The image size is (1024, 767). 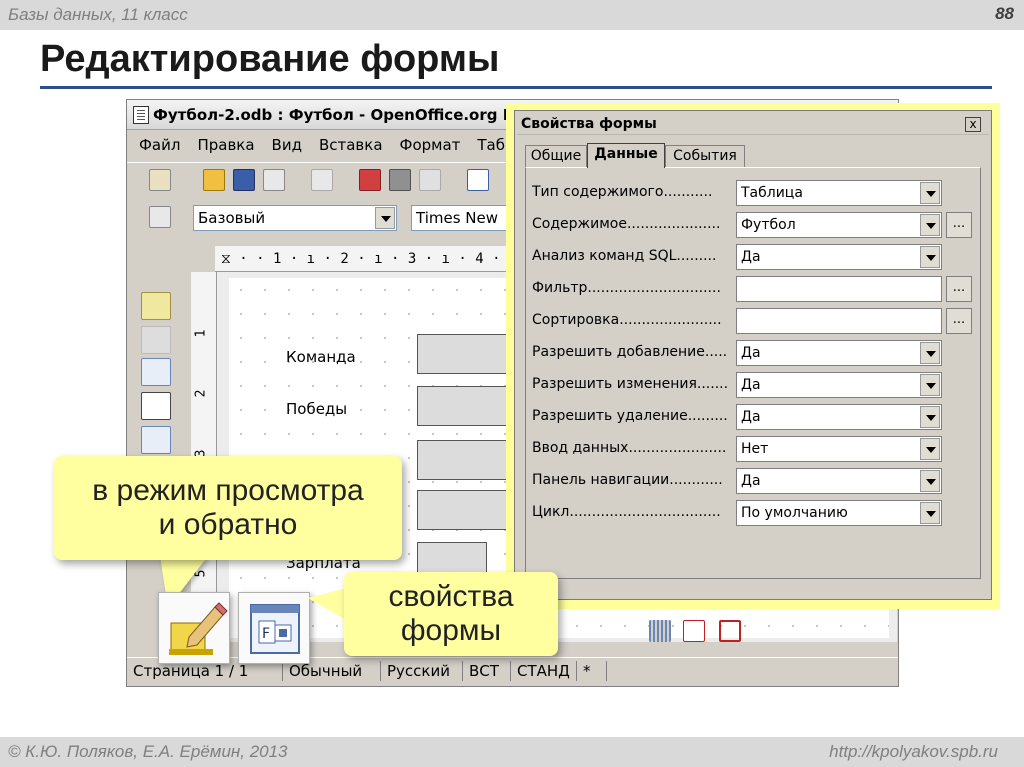 What do you see at coordinates (772, 193) in the screenshot?
I see `prop-value: Таблица` at bounding box center [772, 193].